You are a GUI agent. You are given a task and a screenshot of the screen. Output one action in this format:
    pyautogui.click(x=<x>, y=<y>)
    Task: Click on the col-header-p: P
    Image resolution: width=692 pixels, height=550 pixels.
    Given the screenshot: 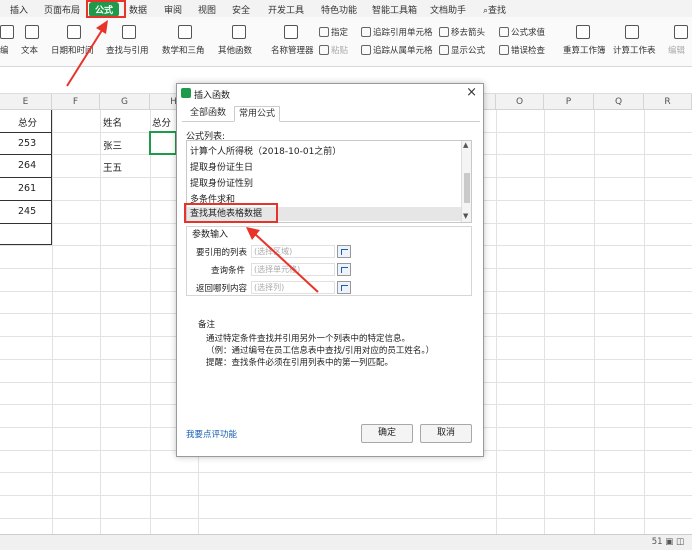 What is the action you would take?
    pyautogui.click(x=569, y=102)
    